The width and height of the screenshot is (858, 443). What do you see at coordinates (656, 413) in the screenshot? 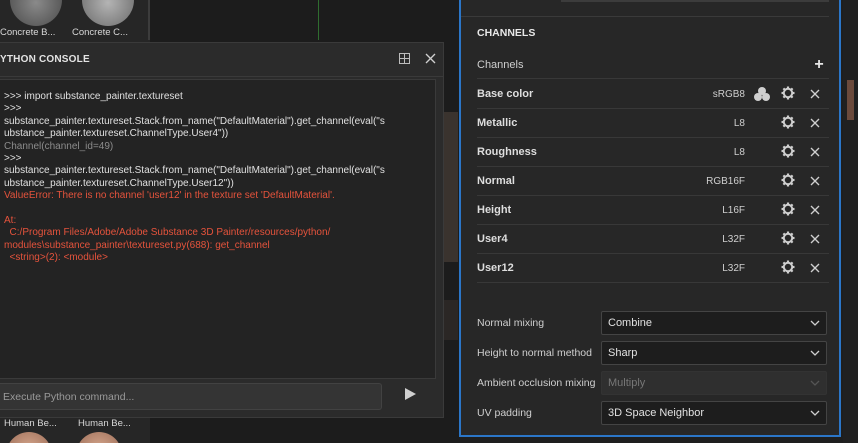
I see `setting-value: 3D Space Neighbor` at bounding box center [656, 413].